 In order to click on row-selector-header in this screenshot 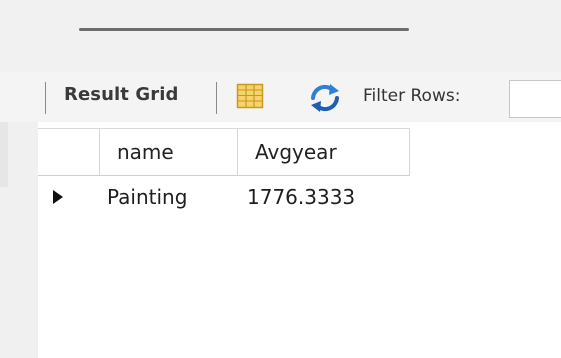, I will do `click(69, 152)`.